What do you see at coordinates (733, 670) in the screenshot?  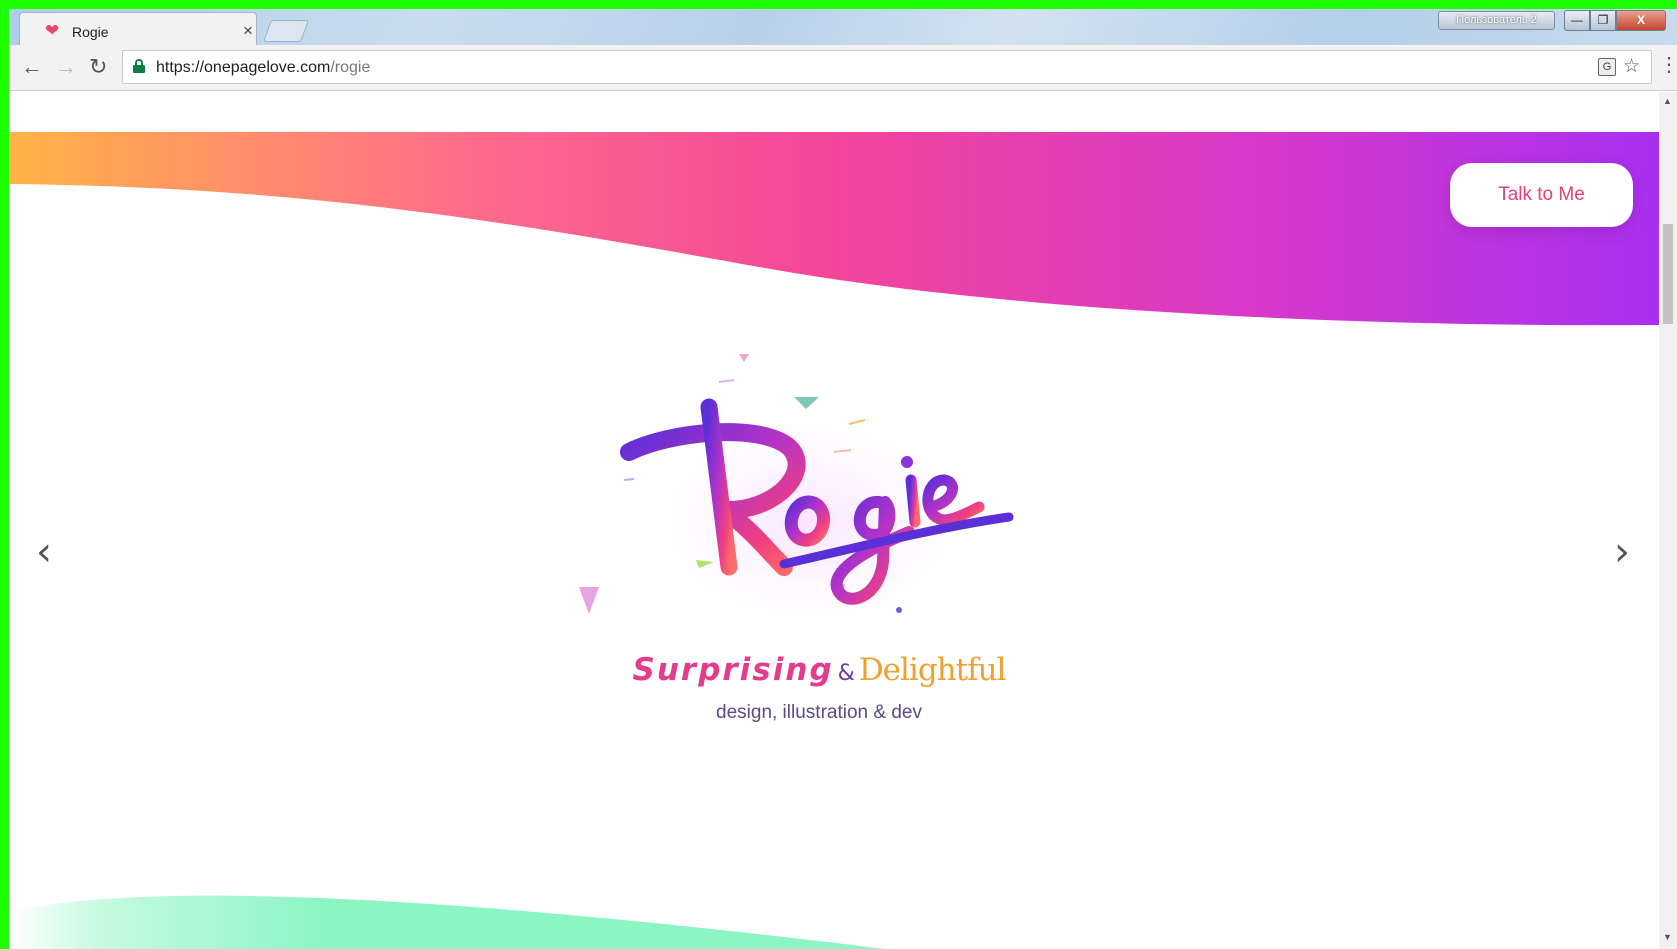 I see `tagline-surprising: Surprising` at bounding box center [733, 670].